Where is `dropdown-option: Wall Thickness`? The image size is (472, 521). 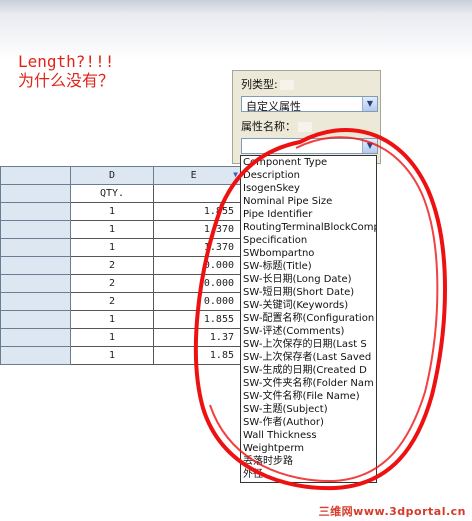 dropdown-option: Wall Thickness is located at coordinates (308, 435).